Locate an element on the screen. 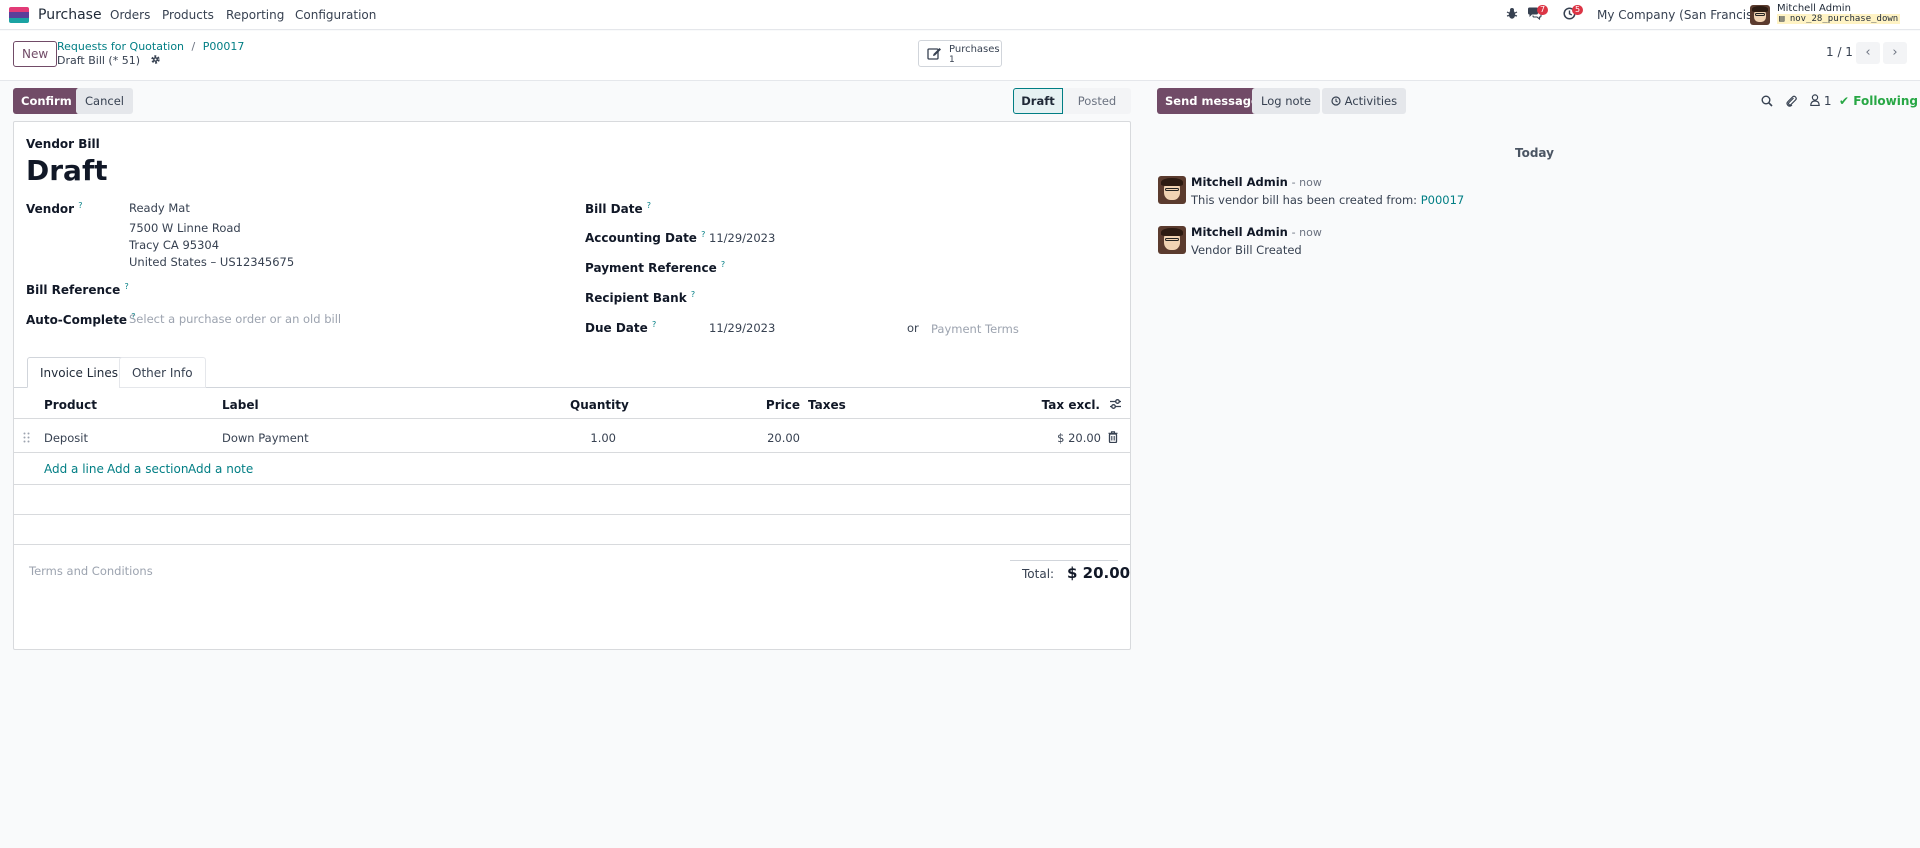  send-message-button: Send message is located at coordinates (1212, 101).